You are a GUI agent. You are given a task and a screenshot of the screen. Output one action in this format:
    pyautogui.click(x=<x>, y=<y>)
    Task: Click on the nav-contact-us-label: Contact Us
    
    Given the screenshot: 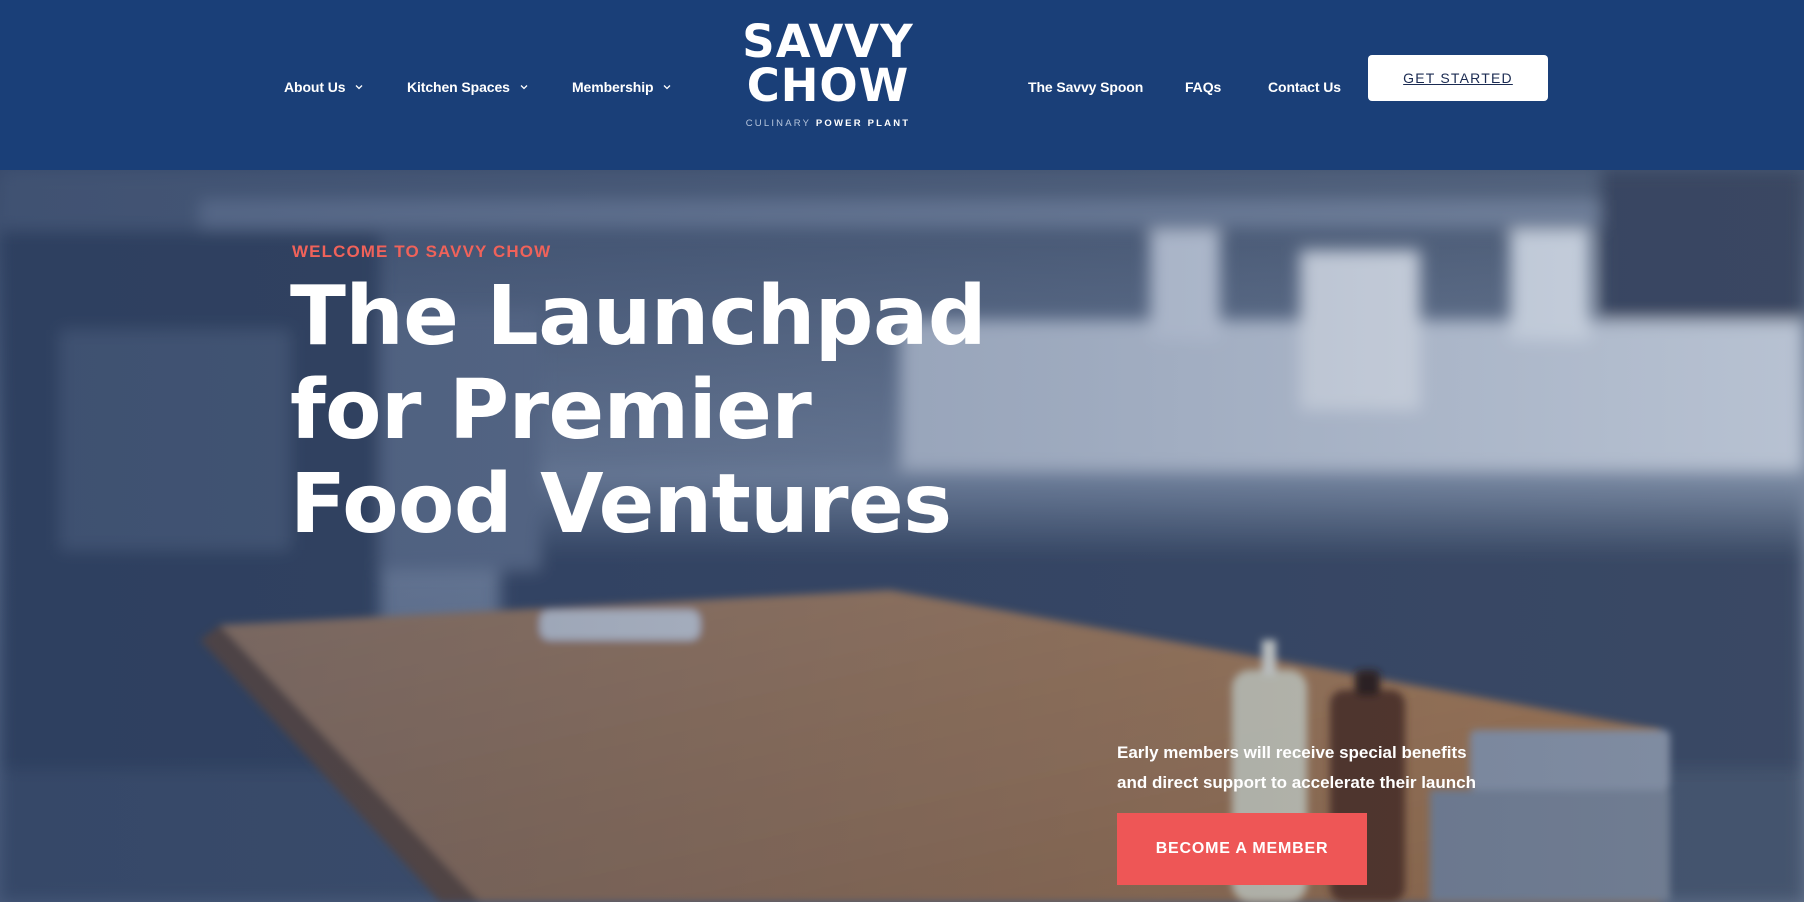 What is the action you would take?
    pyautogui.click(x=1304, y=87)
    